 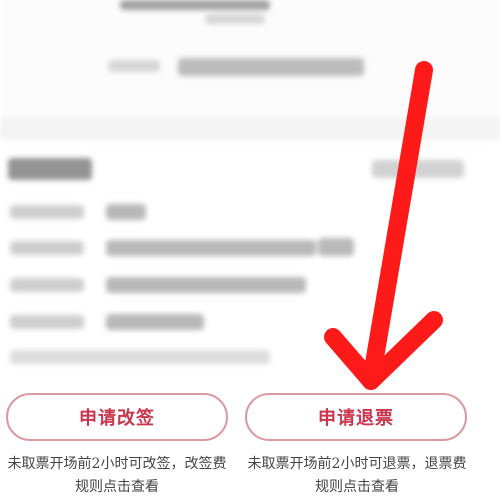 I want to click on section-divider, so click(x=250, y=129).